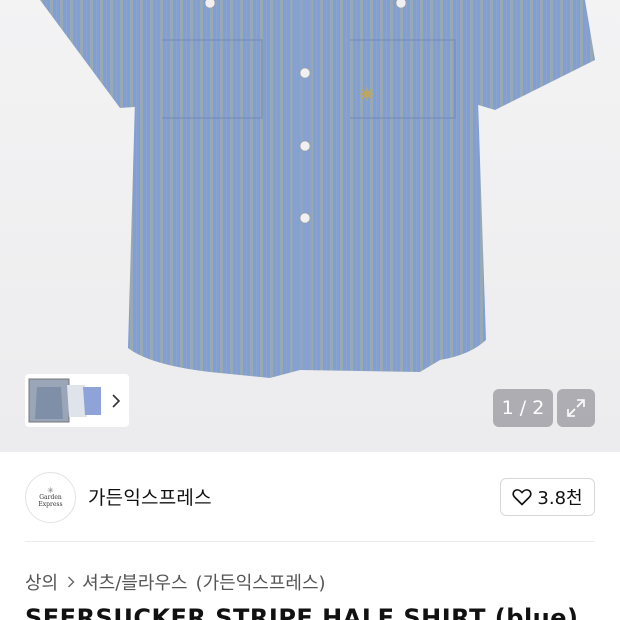 The width and height of the screenshot is (620, 620). Describe the element at coordinates (522, 497) in the screenshot. I see `heart-icon` at that location.